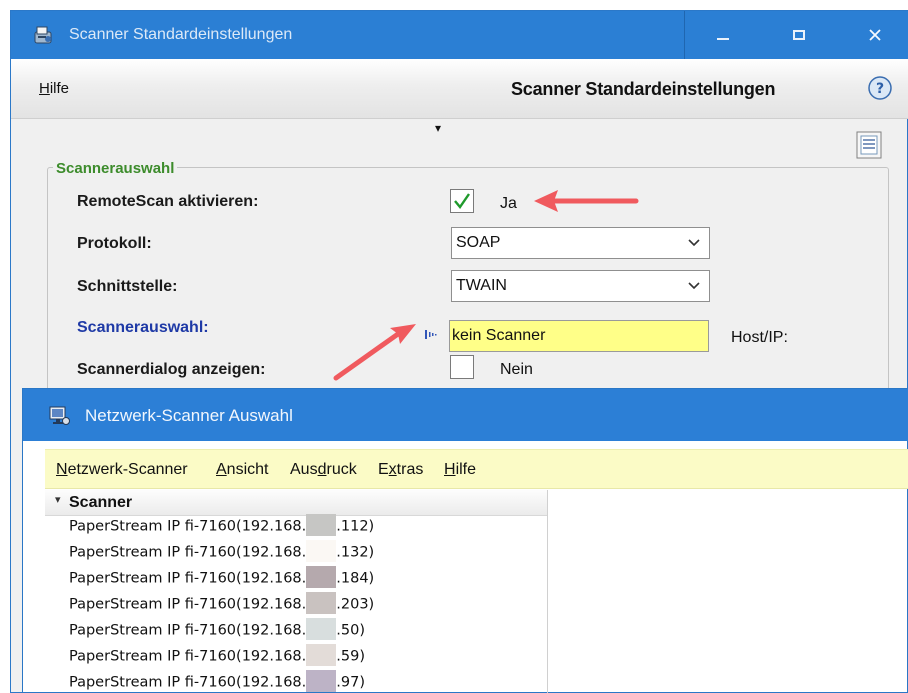  Describe the element at coordinates (341, 469) in the screenshot. I see `menu-text: ruck` at that location.